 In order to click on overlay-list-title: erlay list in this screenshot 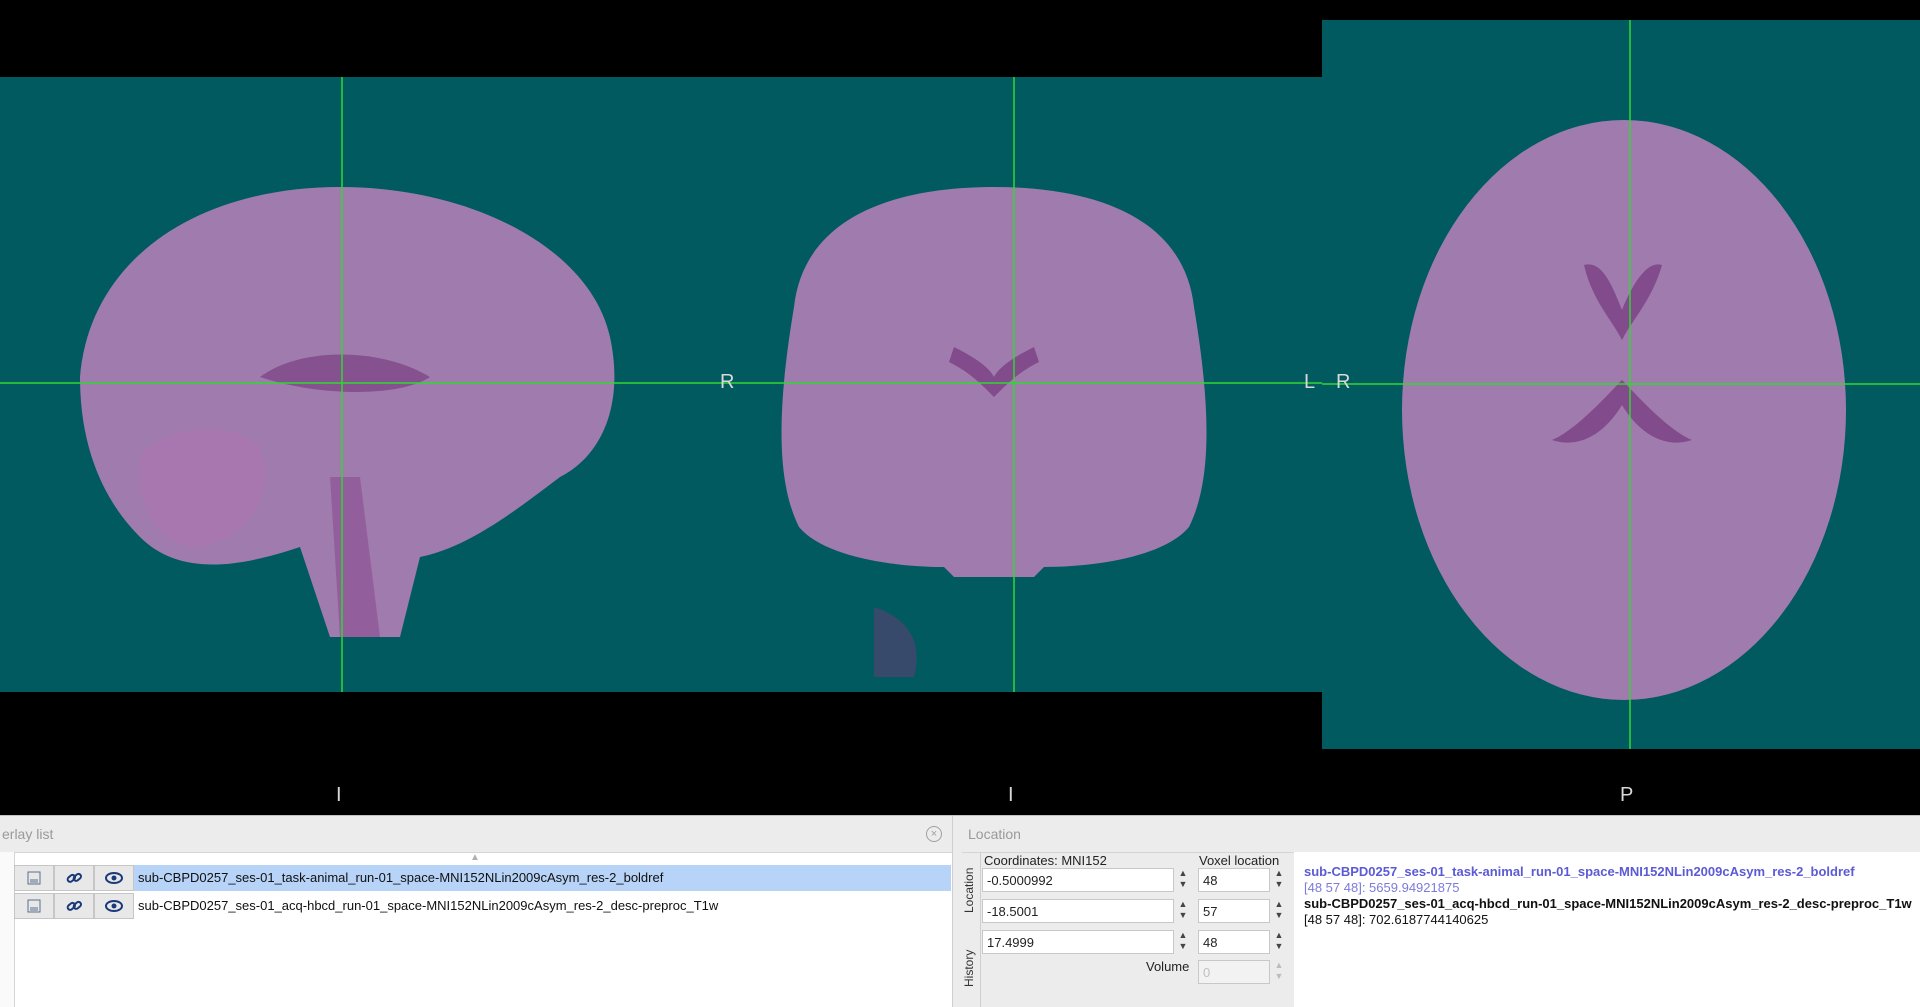, I will do `click(28, 834)`.